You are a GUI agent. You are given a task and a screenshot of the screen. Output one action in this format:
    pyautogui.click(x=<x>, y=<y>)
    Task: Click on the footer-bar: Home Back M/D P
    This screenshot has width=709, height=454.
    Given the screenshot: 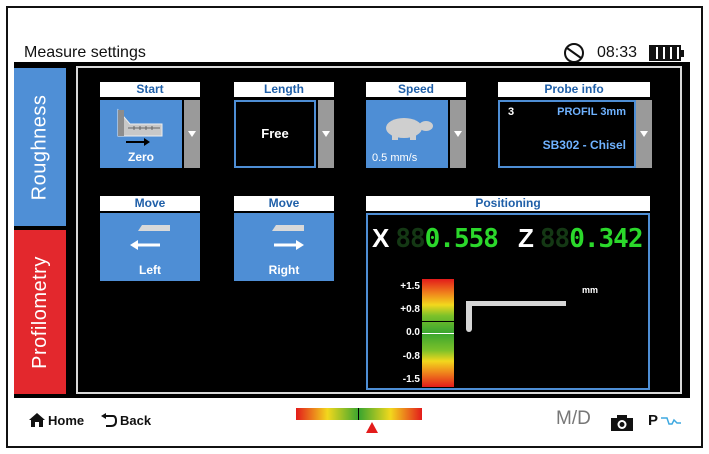 What is the action you would take?
    pyautogui.click(x=354, y=425)
    